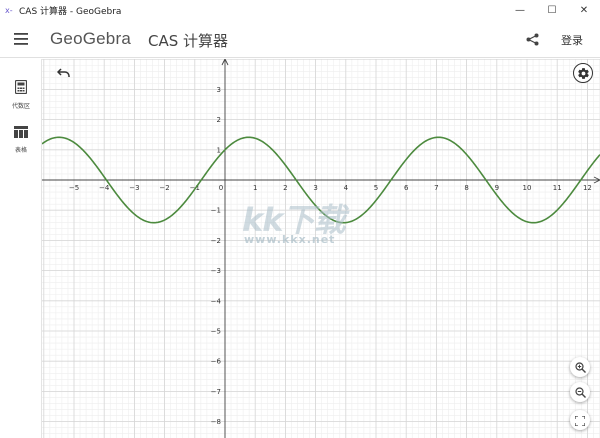 Image resolution: width=600 pixels, height=438 pixels. I want to click on zoom-in-icon, so click(580, 367).